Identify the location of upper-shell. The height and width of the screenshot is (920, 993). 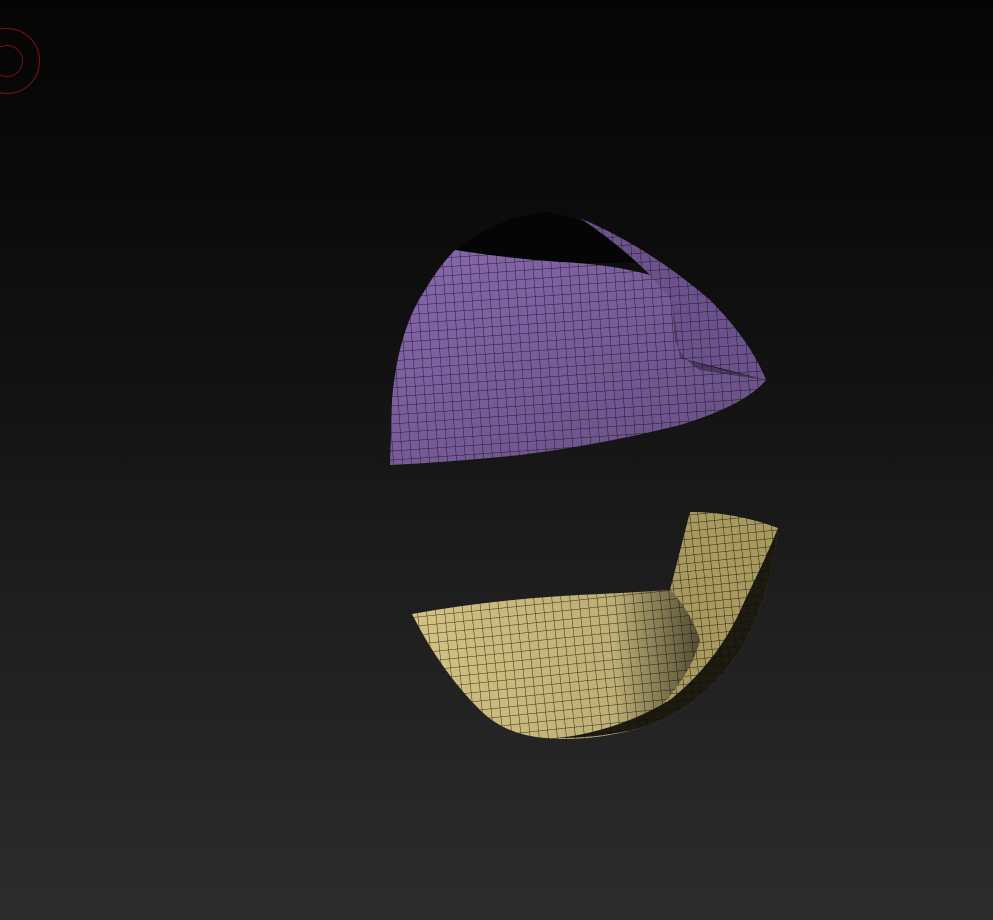
(578, 338).